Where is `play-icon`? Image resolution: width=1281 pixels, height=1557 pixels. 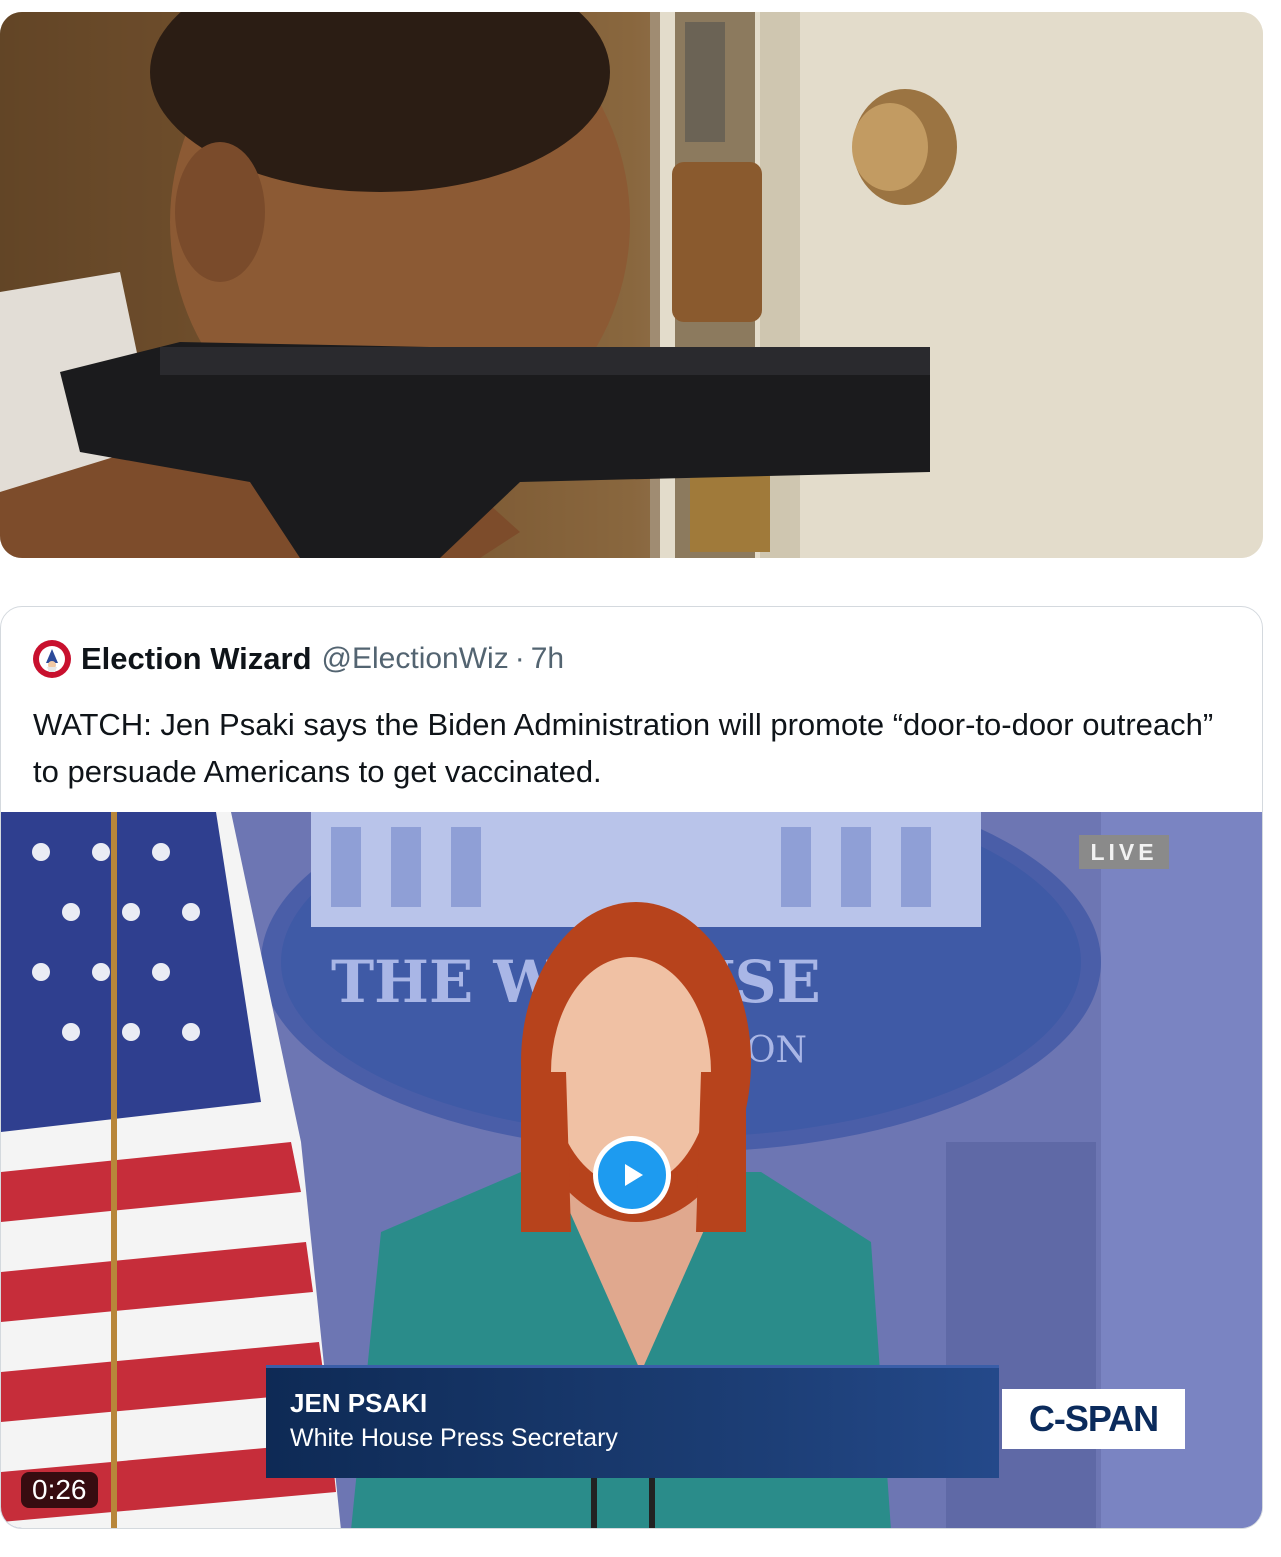 play-icon is located at coordinates (634, 1175).